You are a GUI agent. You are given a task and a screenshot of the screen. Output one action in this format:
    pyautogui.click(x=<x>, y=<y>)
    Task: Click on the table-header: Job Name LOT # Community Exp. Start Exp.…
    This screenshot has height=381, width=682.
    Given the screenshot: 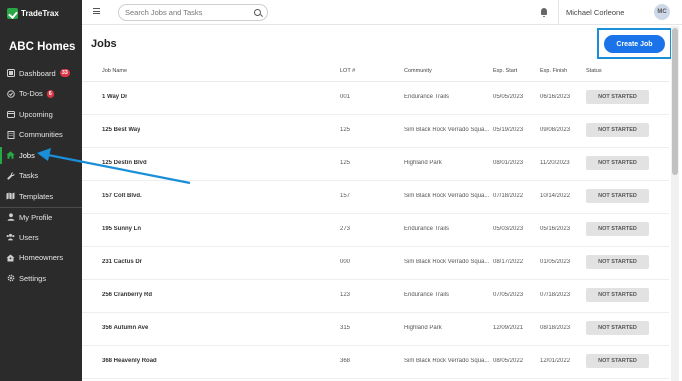 What is the action you would take?
    pyautogui.click(x=375, y=72)
    